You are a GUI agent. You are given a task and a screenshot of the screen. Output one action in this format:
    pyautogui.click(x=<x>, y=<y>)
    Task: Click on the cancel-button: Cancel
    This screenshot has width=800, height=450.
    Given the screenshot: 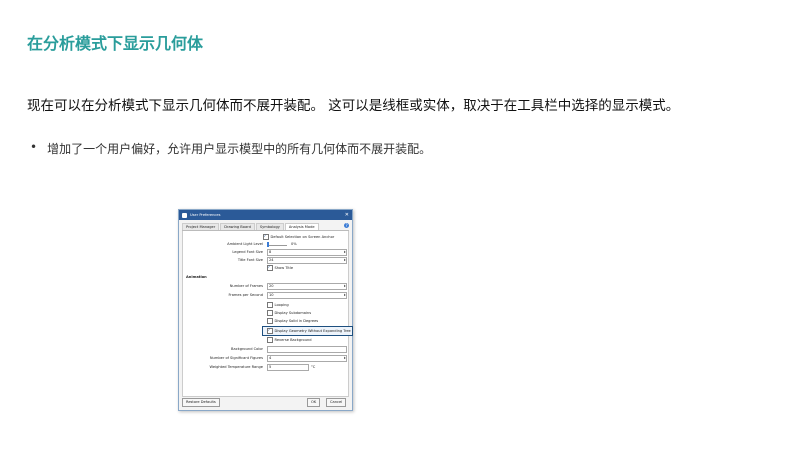 What is the action you would take?
    pyautogui.click(x=336, y=402)
    